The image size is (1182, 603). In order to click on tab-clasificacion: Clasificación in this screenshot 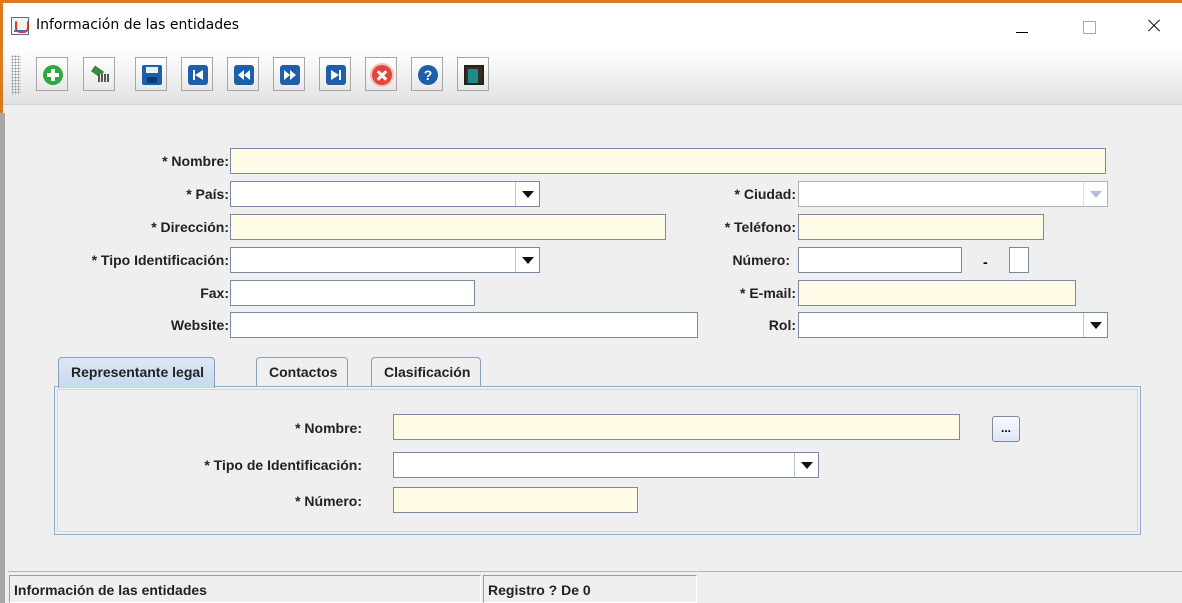, I will do `click(426, 372)`.